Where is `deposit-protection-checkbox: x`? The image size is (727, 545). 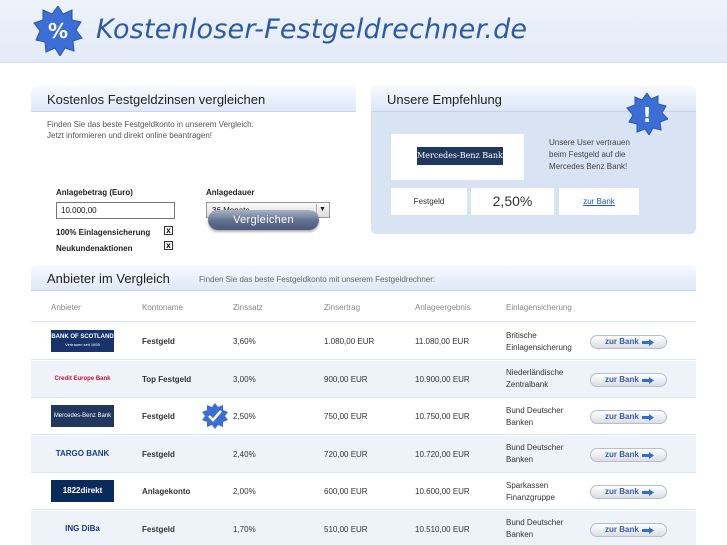 deposit-protection-checkbox: x is located at coordinates (168, 230).